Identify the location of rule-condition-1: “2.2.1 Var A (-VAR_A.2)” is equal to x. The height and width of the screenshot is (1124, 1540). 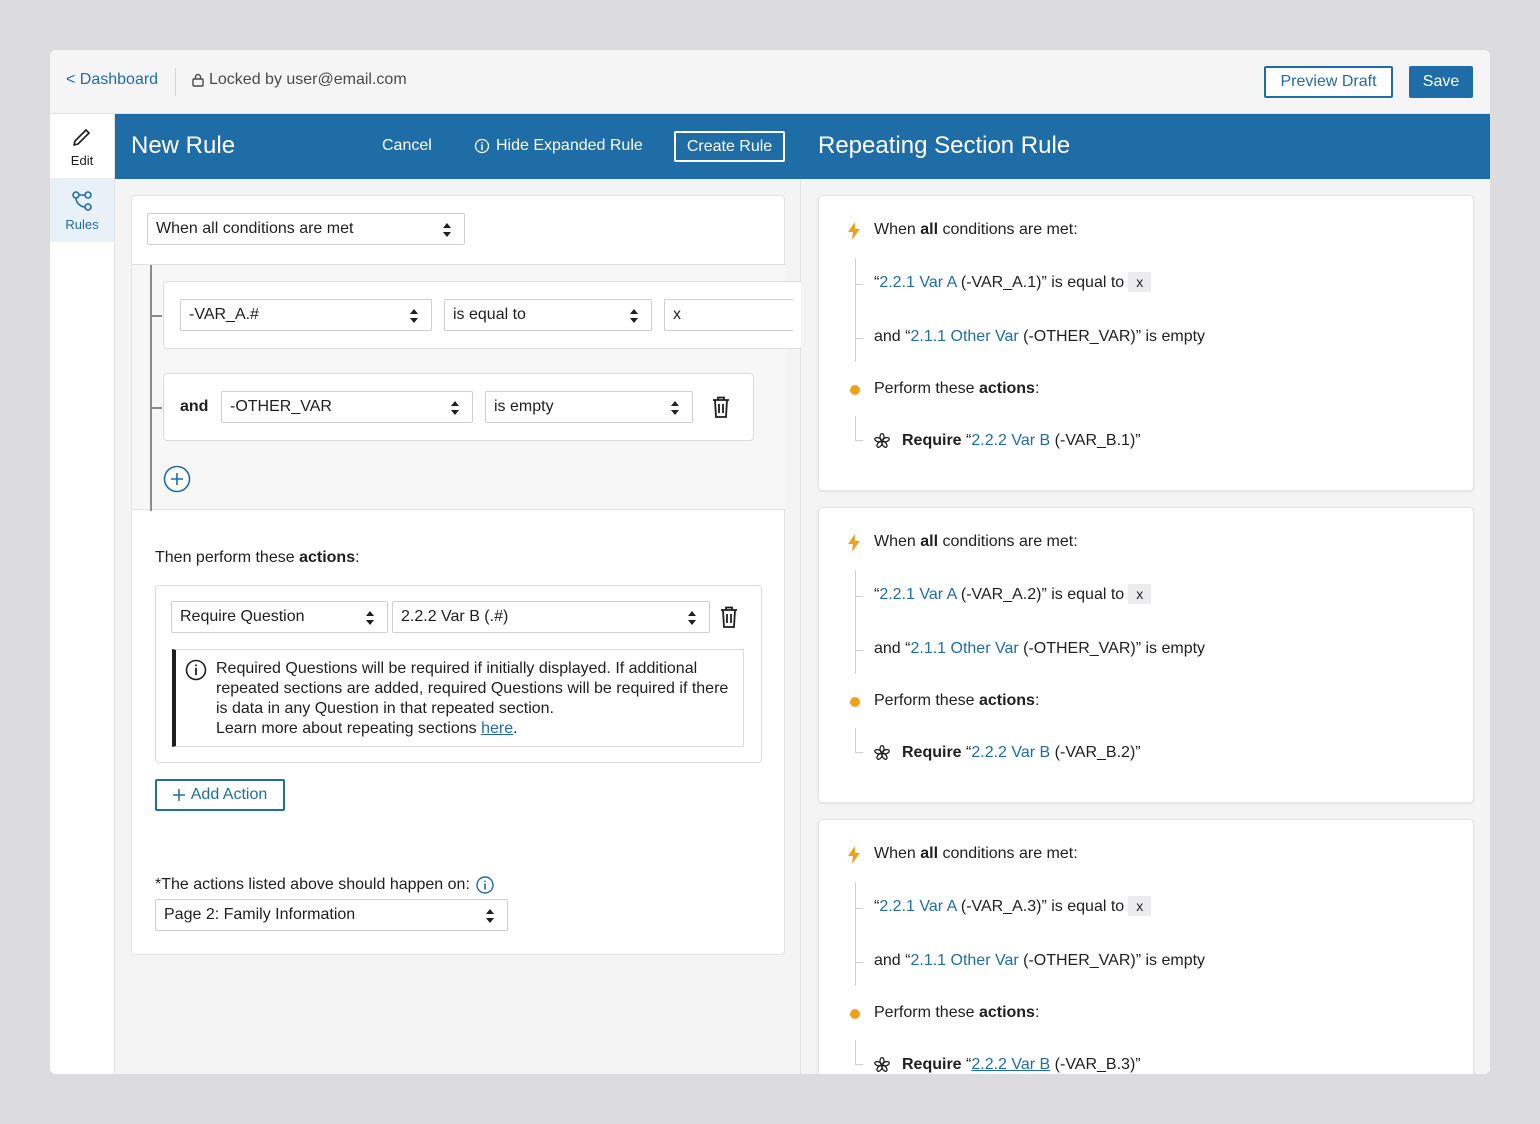
(1013, 594).